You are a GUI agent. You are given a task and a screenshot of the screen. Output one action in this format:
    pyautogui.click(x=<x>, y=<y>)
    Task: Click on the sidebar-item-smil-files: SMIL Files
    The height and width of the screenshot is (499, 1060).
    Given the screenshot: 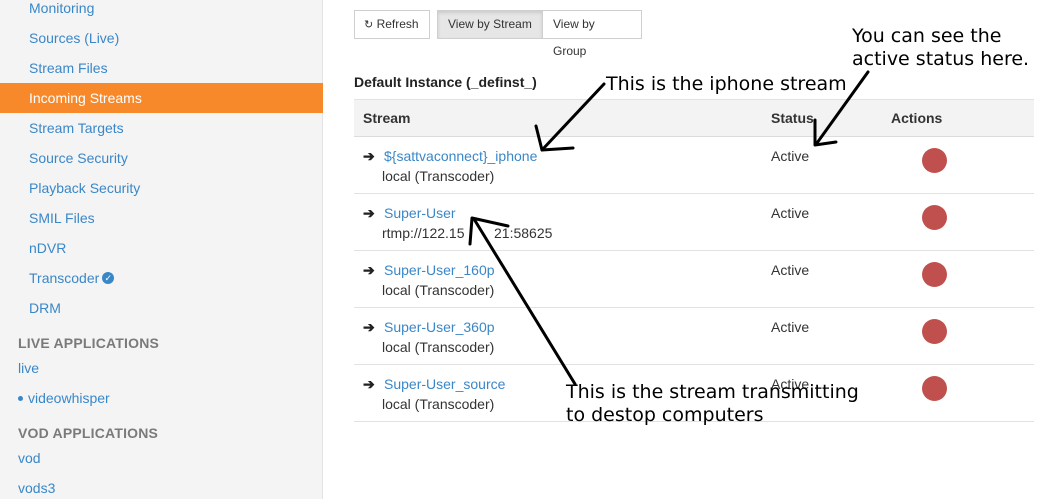 What is the action you would take?
    pyautogui.click(x=161, y=218)
    